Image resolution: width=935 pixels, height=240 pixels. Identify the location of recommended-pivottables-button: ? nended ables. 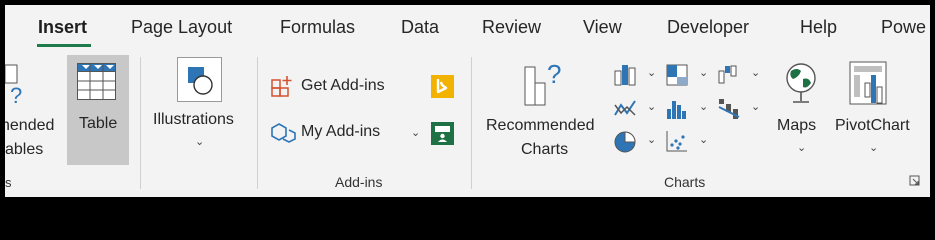
(35, 112).